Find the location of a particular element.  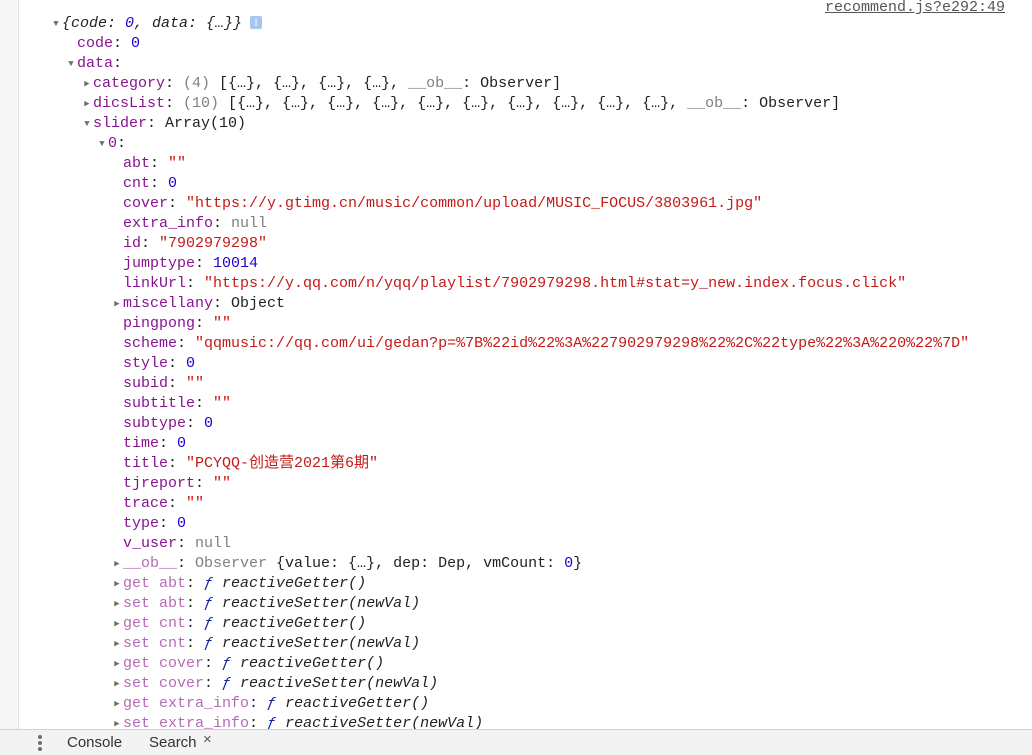

property-value: {value: {…}, dep: Dep, vmCount: is located at coordinates (420, 563).